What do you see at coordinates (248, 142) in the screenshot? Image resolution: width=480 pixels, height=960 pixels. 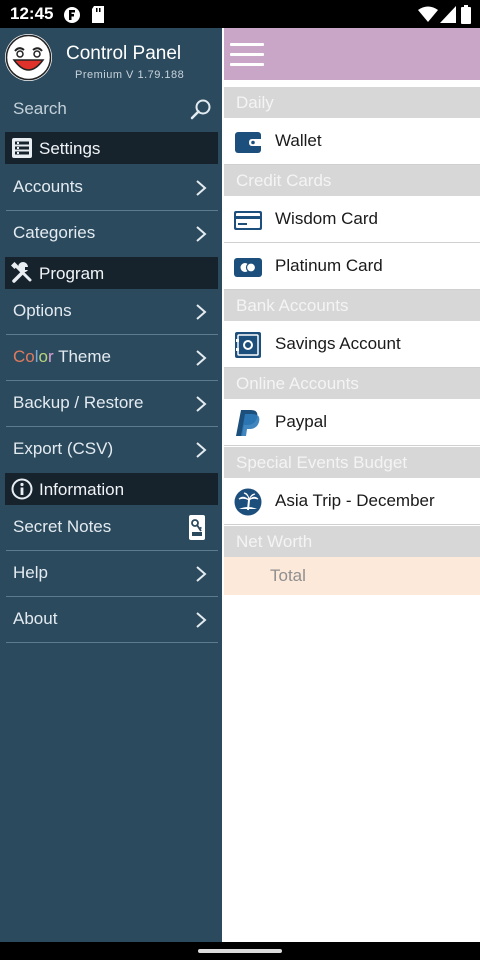 I see `wallet-icon` at bounding box center [248, 142].